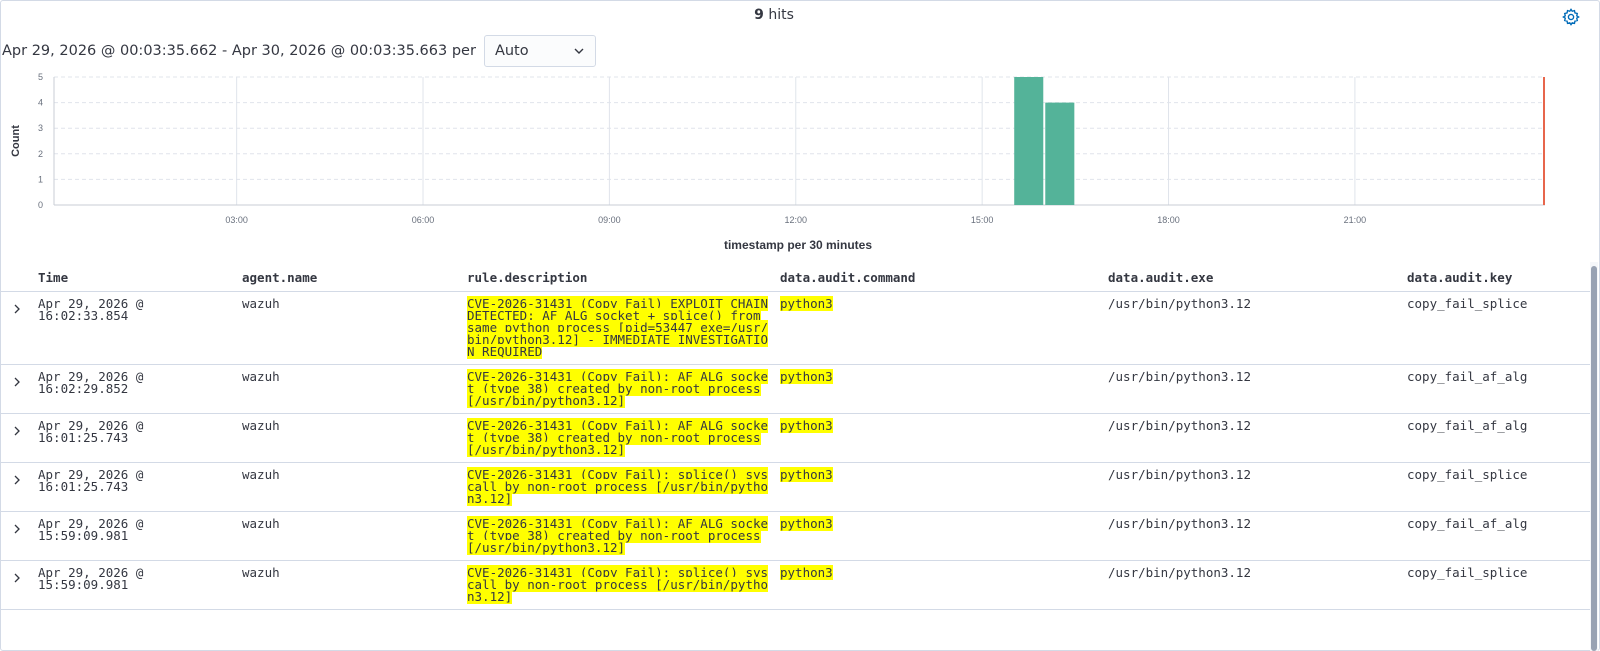 This screenshot has height=651, width=1600. Describe the element at coordinates (91, 309) in the screenshot. I see `cell-time: Apr 29, 2026 @ 16:02:33.854` at that location.